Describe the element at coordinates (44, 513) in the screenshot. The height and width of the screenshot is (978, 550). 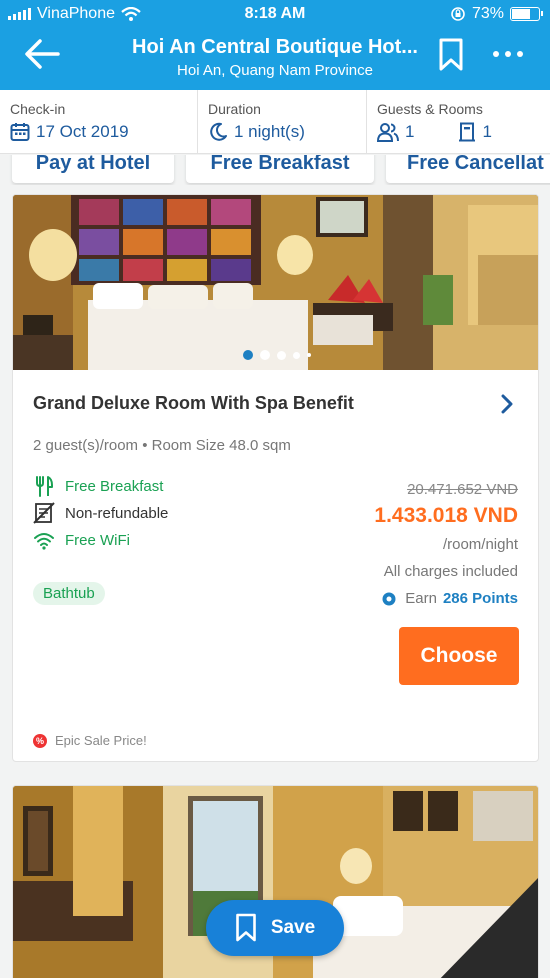
I see `non-refundable-icon` at that location.